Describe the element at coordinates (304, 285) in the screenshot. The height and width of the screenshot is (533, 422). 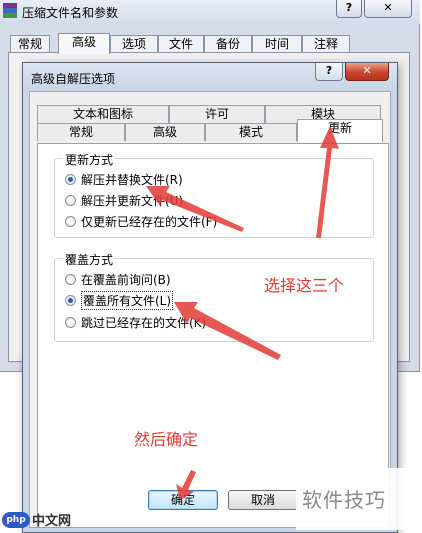
I see `annotation-select-these-three: 选择这三个` at that location.